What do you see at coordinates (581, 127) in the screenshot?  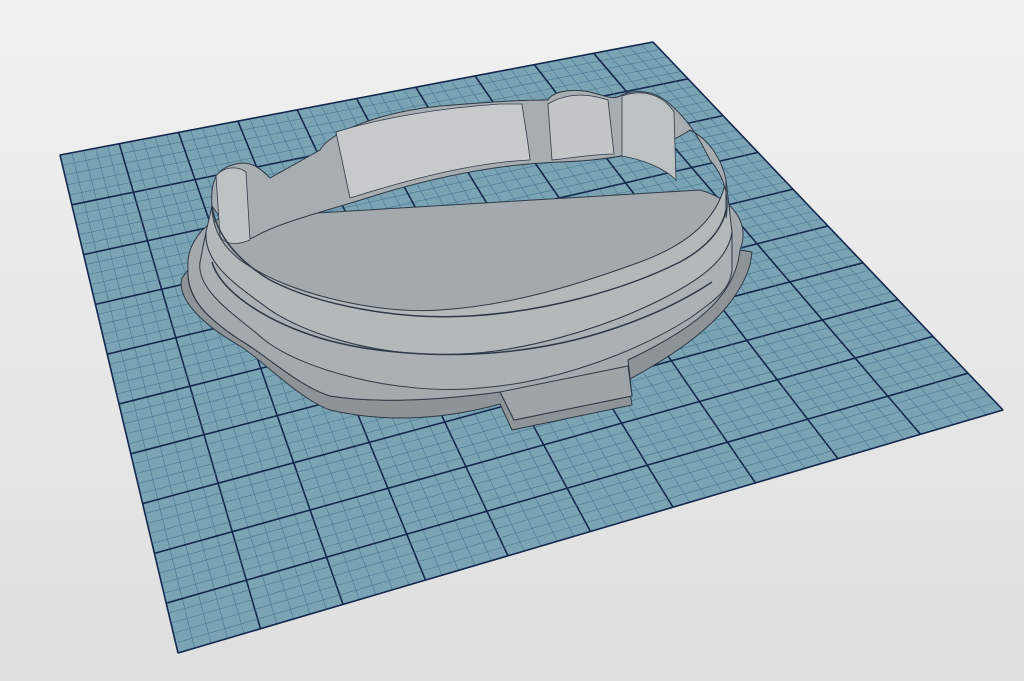 I see `right-wall-inner-face` at bounding box center [581, 127].